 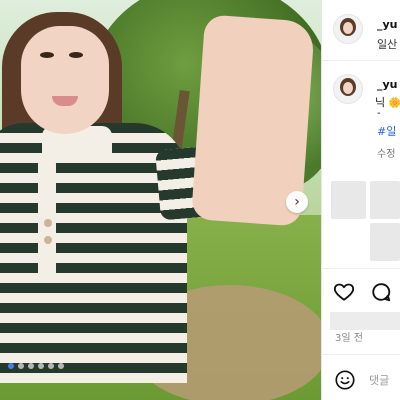 What do you see at coordinates (348, 29) in the screenshot?
I see `avatar` at bounding box center [348, 29].